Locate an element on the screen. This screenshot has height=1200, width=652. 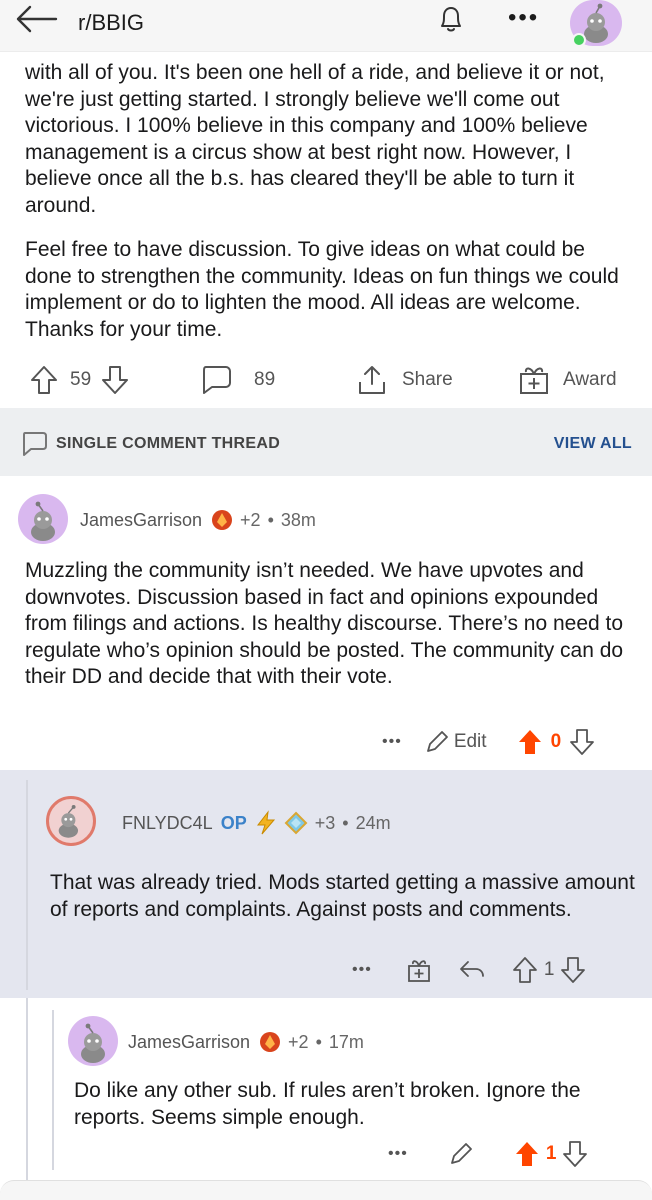
reply-icon is located at coordinates (472, 970).